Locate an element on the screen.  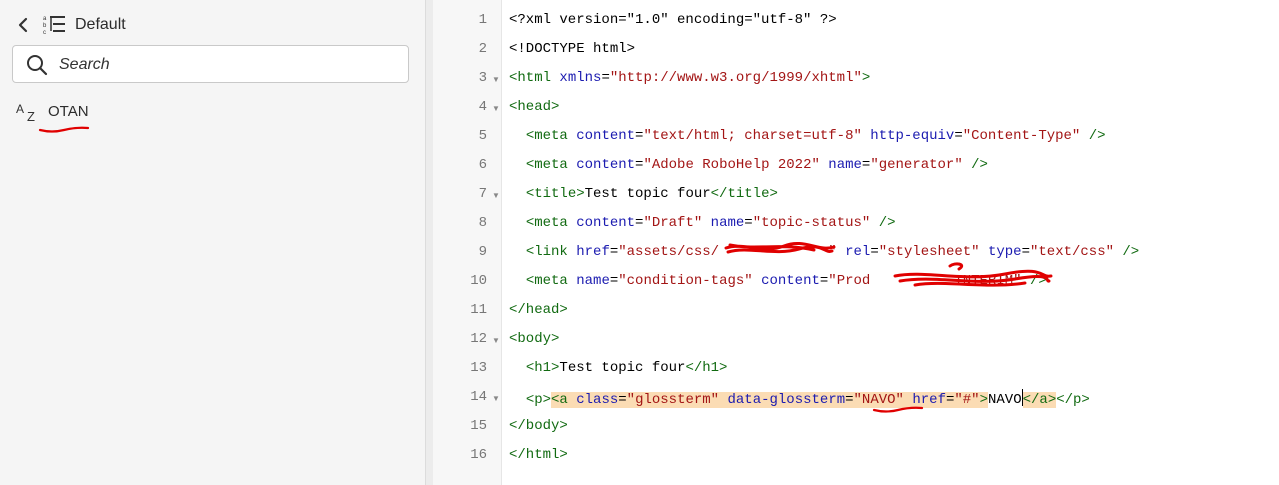
attr-name: type is located at coordinates (1004, 252).